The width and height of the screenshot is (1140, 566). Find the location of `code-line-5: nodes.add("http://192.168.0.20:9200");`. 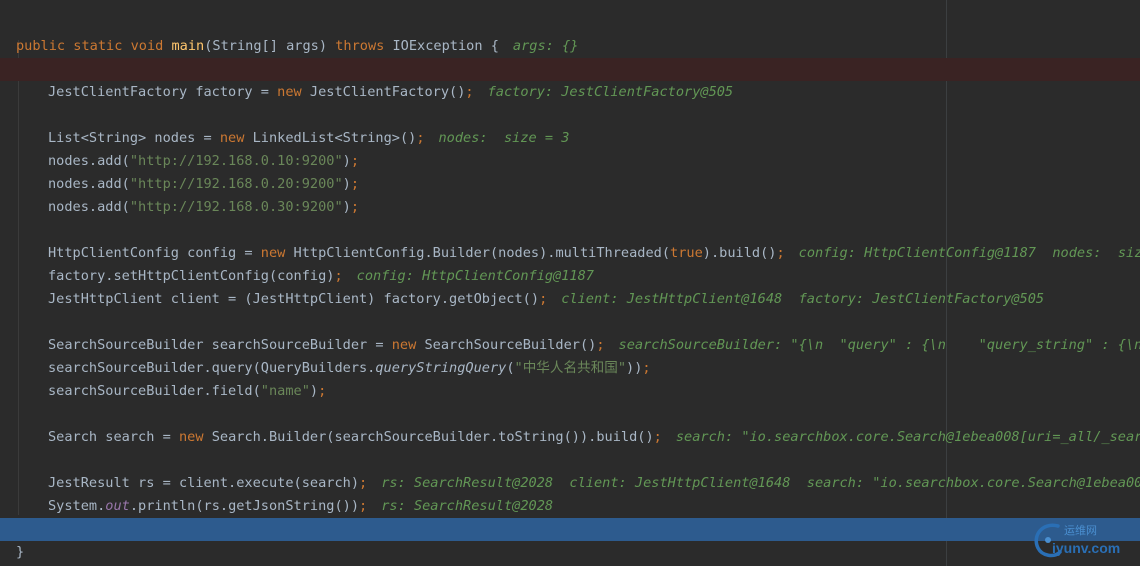

code-line-5: nodes.add("http://192.168.0.20:9200"); is located at coordinates (570, 171).